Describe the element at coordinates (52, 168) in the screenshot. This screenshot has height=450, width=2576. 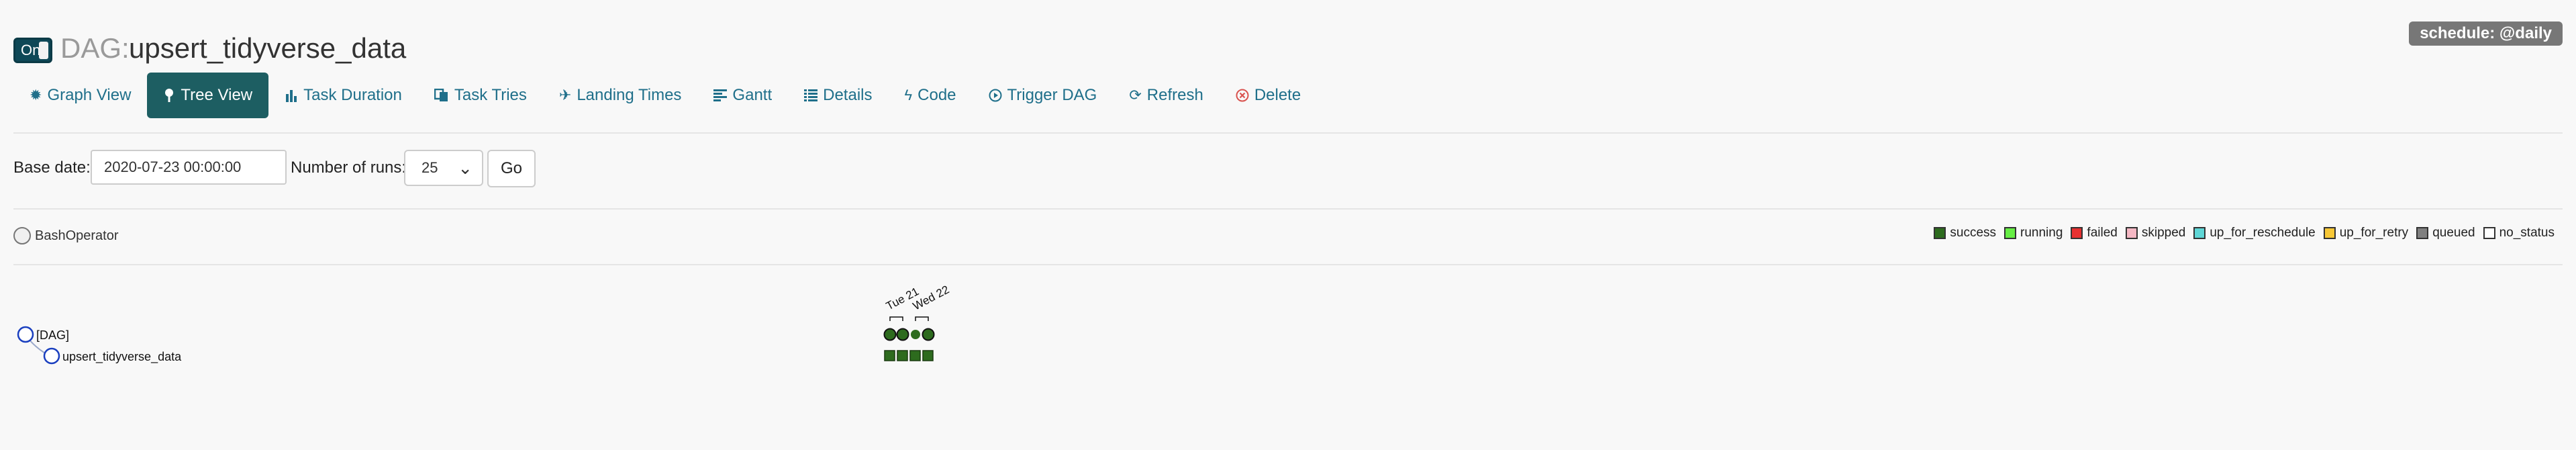
I see `base-date-label: Base date:` at that location.